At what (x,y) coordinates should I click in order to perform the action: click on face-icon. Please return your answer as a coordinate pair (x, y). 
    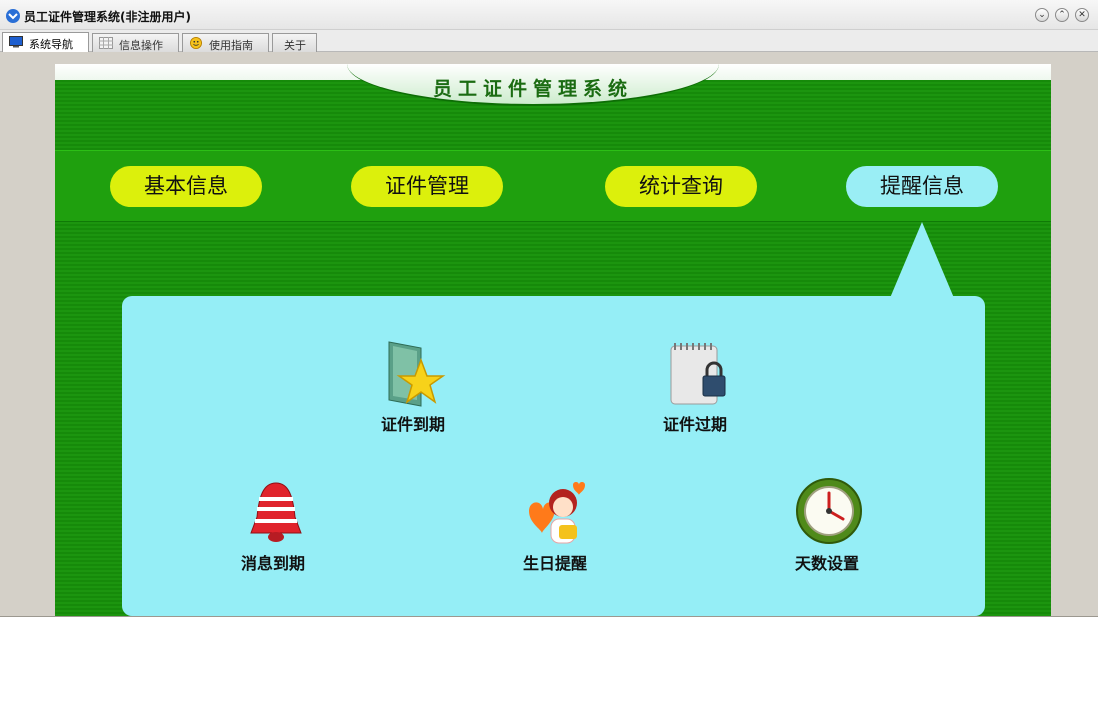
    Looking at the image, I should click on (196, 43).